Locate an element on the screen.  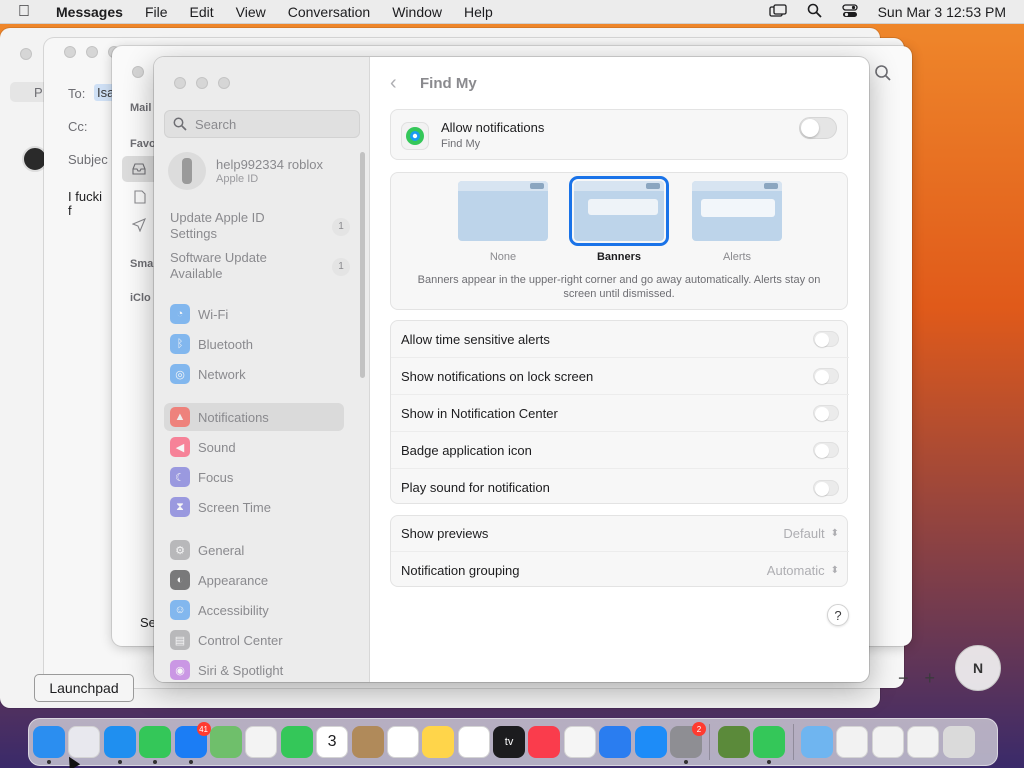
sidebar-item-screen-time: ⧗ Screen Time is located at coordinates (254, 507).